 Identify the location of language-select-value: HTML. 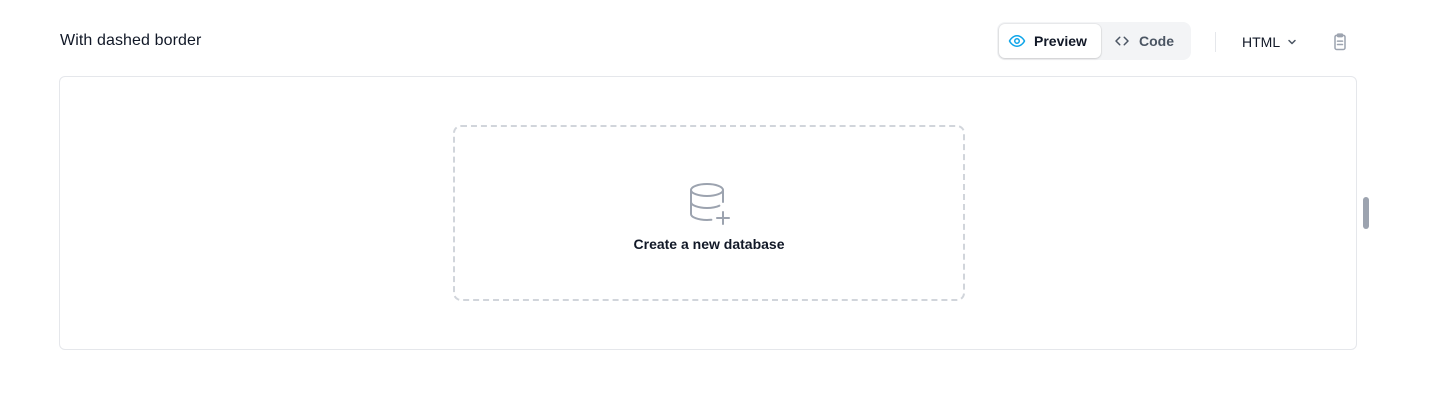
(1261, 42).